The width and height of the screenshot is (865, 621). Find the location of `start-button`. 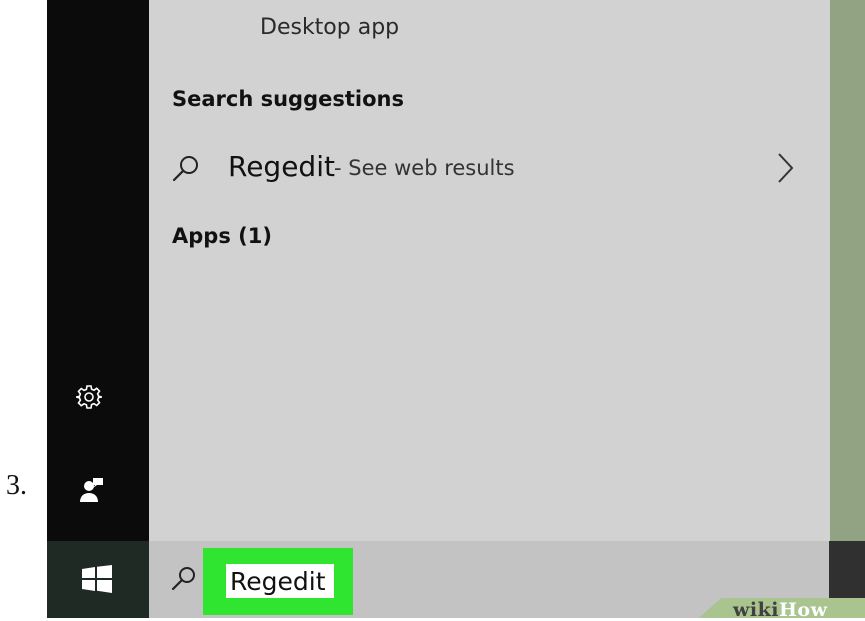

start-button is located at coordinates (98, 579).